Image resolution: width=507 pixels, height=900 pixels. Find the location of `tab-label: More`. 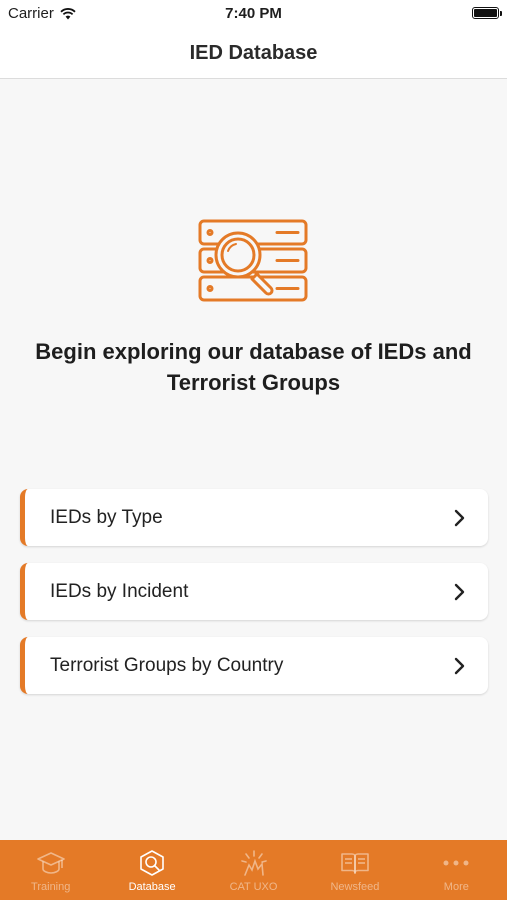

tab-label: More is located at coordinates (456, 887).